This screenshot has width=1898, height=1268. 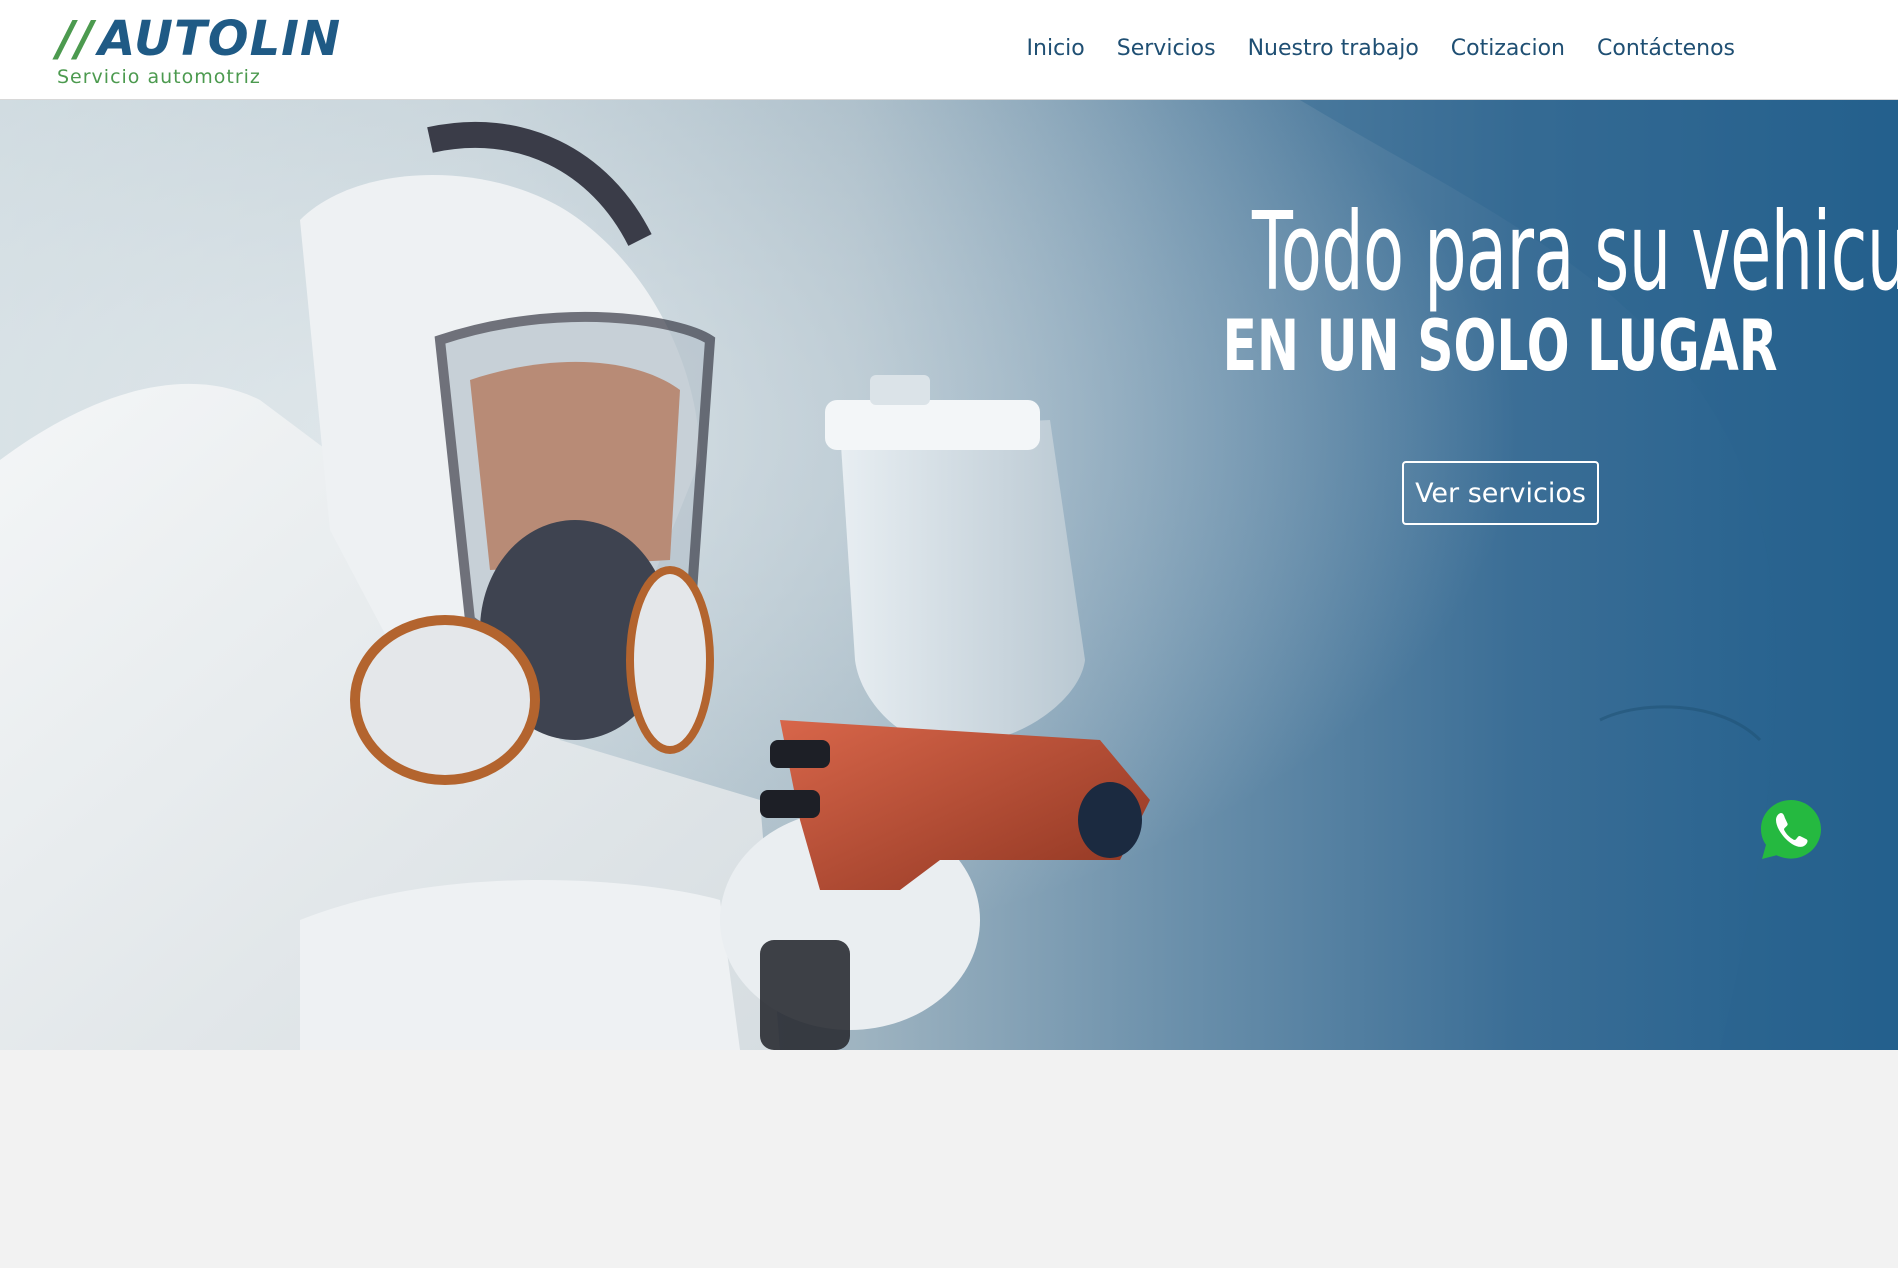 What do you see at coordinates (1575, 252) in the screenshot?
I see `hero-title: Todo para su vehiculo` at bounding box center [1575, 252].